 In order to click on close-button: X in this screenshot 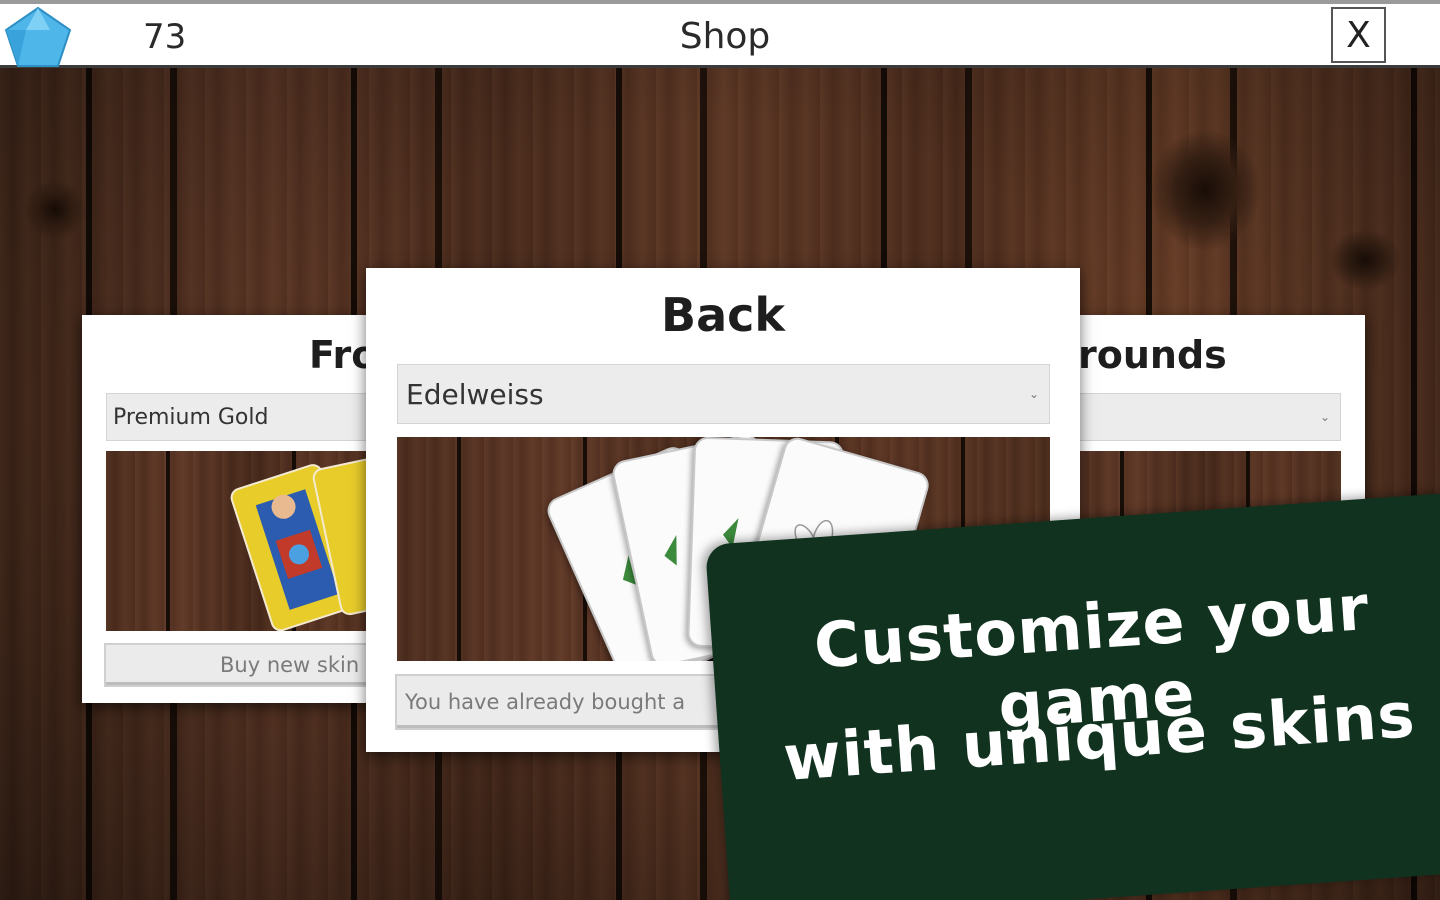, I will do `click(1358, 35)`.